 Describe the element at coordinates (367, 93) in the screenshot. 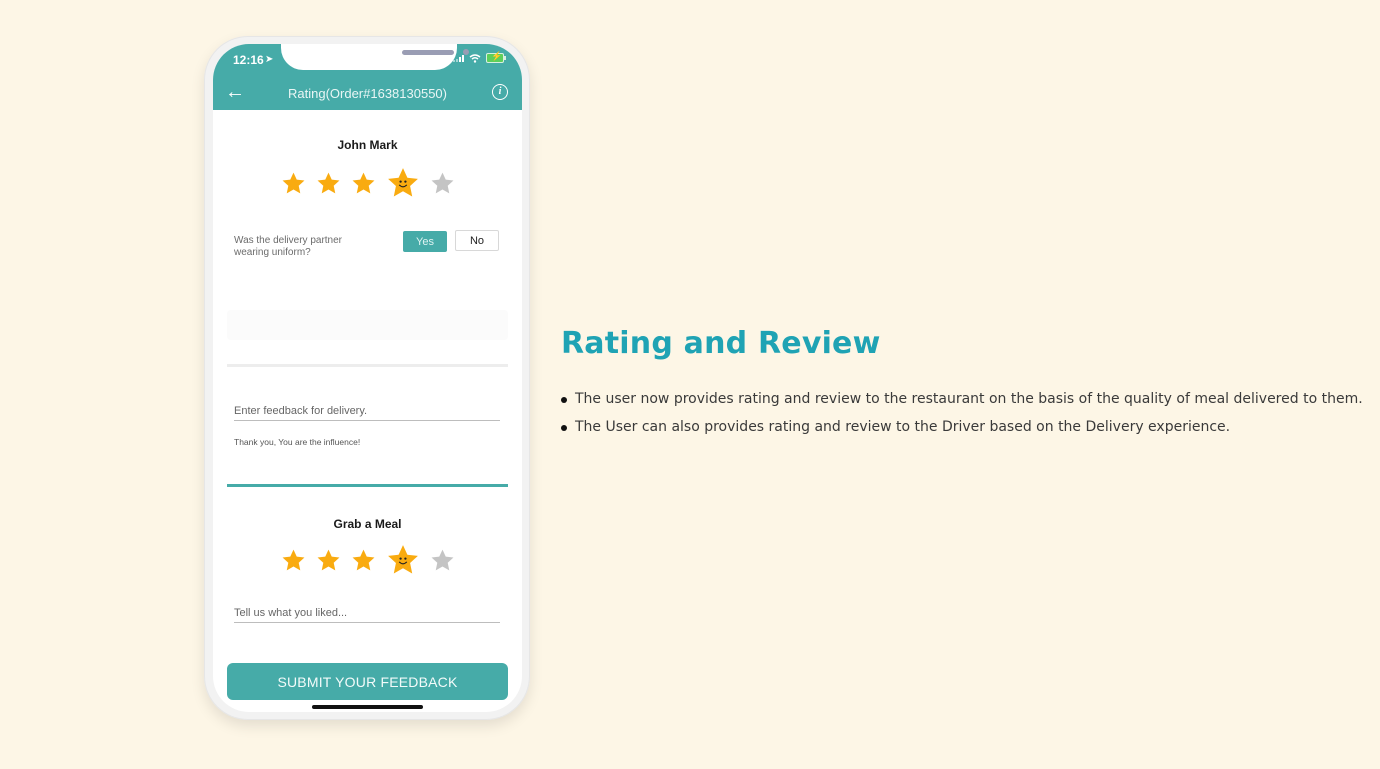

I see `page-title: Rating(Order#1638130550)` at that location.